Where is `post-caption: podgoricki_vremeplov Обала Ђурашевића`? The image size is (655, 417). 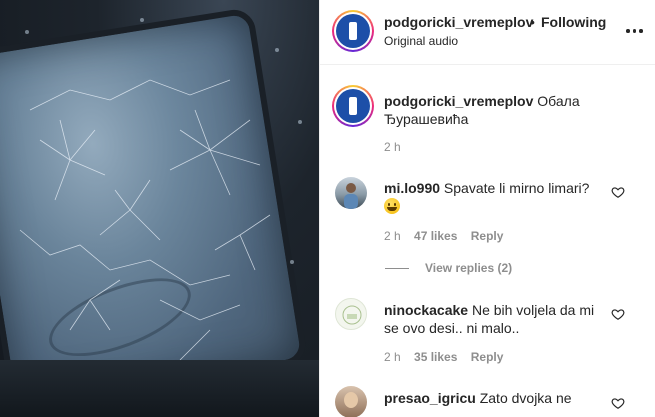 post-caption: podgoricki_vremeplov Обала Ђурашевића is located at coordinates (509, 110).